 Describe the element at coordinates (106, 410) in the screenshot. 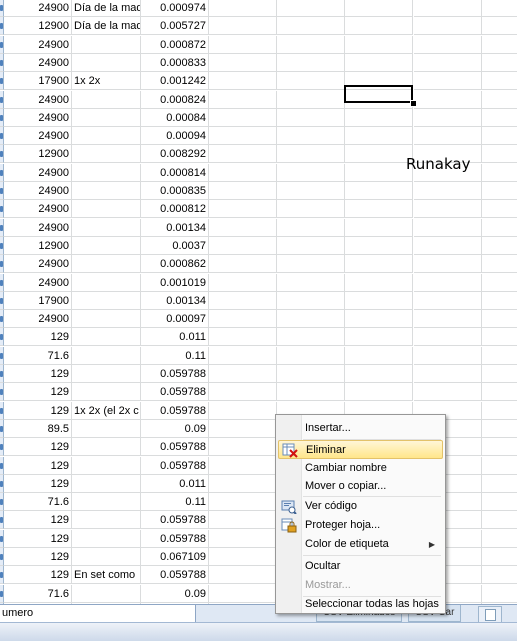

I see `description-cell: 1x 2x (el 2x c` at that location.